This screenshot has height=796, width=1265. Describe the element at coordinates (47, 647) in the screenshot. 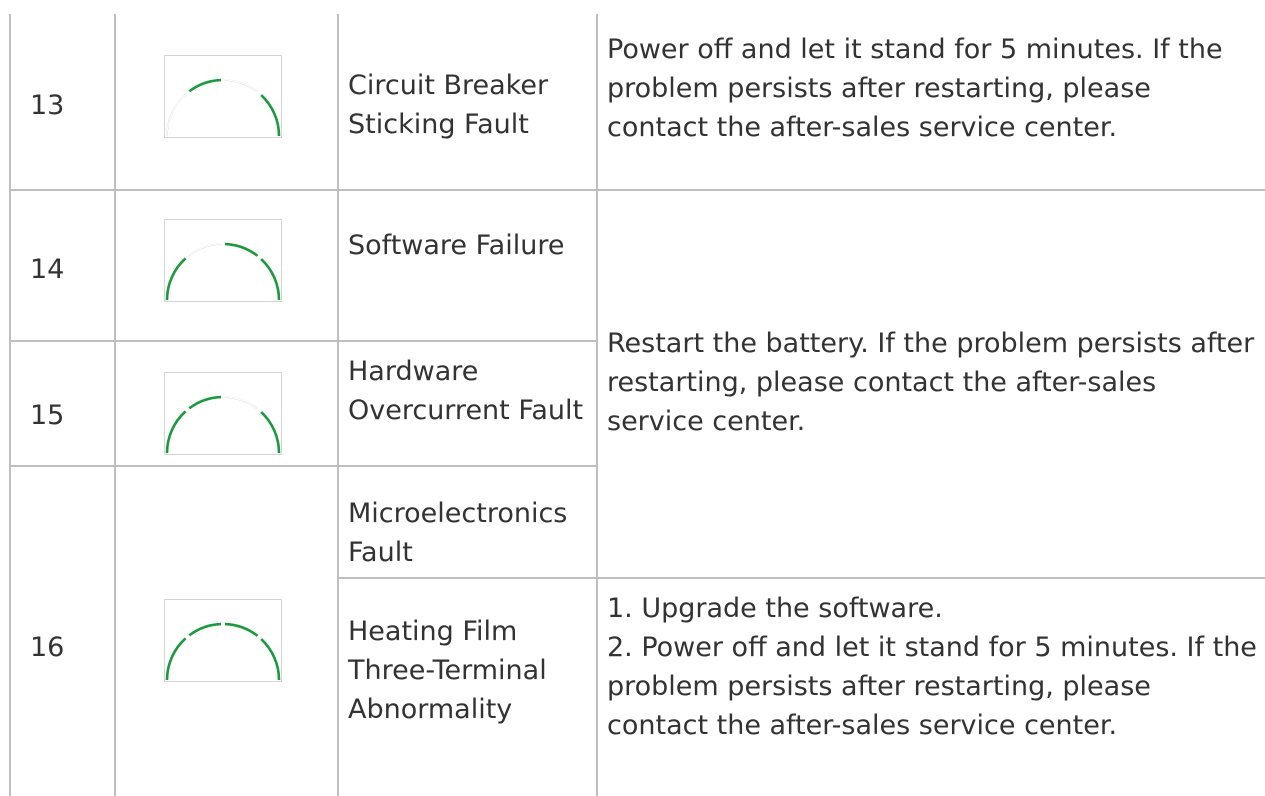

I see `row-number: 16` at that location.